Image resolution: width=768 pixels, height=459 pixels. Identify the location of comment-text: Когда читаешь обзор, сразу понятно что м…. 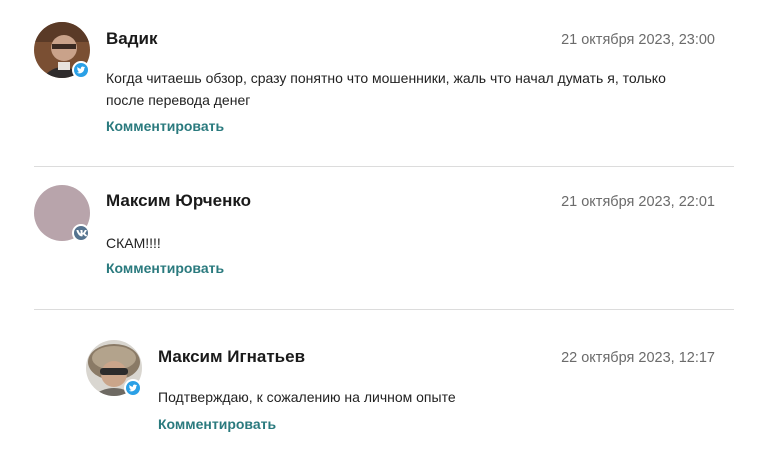
(386, 89).